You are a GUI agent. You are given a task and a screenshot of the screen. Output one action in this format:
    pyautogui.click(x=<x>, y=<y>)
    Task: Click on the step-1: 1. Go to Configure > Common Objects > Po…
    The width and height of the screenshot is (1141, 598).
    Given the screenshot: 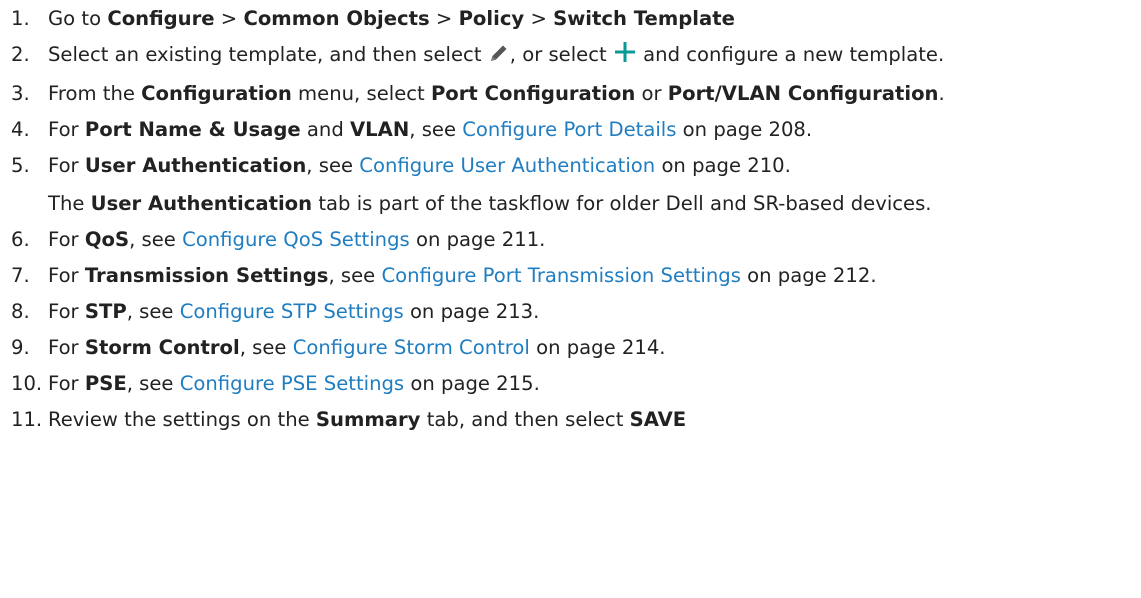 What is the action you would take?
    pyautogui.click(x=570, y=19)
    